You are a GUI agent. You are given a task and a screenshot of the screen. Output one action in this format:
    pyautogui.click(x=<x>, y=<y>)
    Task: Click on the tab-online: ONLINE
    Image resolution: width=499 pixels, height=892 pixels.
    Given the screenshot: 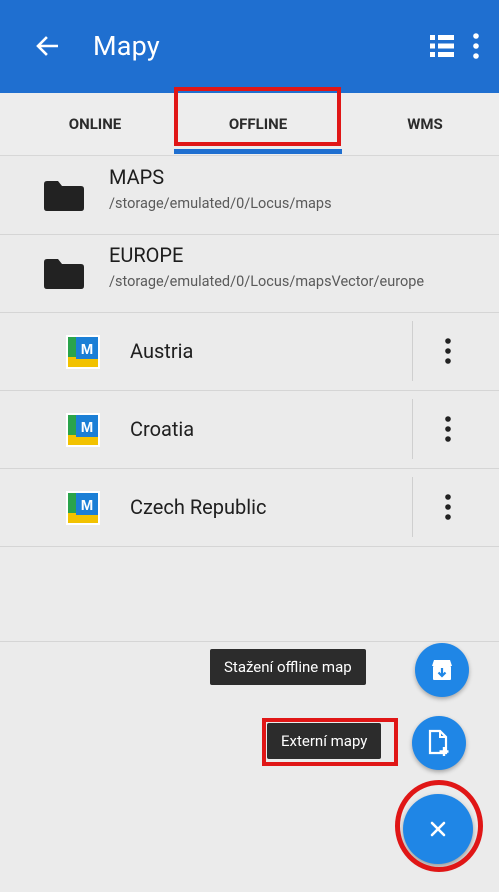 What is the action you would take?
    pyautogui.click(x=95, y=124)
    